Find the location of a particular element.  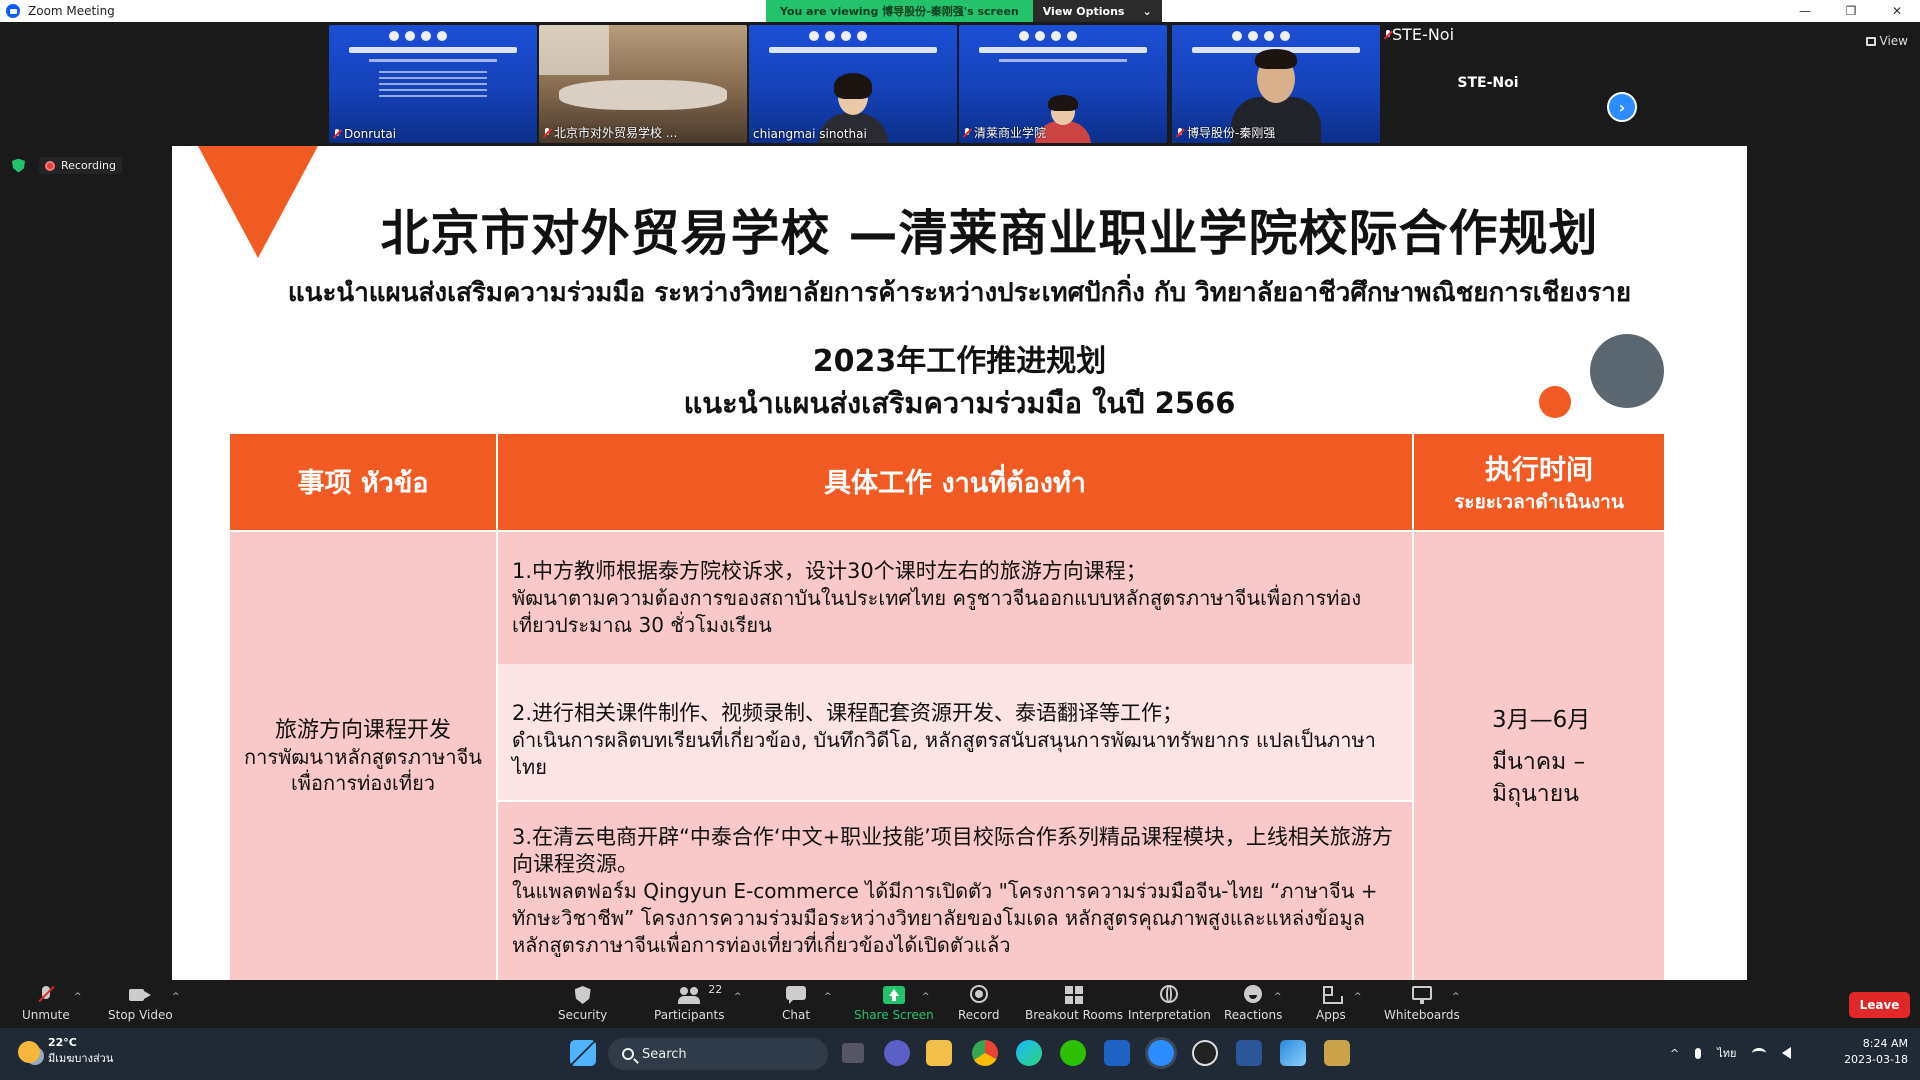

record-dot-icon is located at coordinates (50, 165).